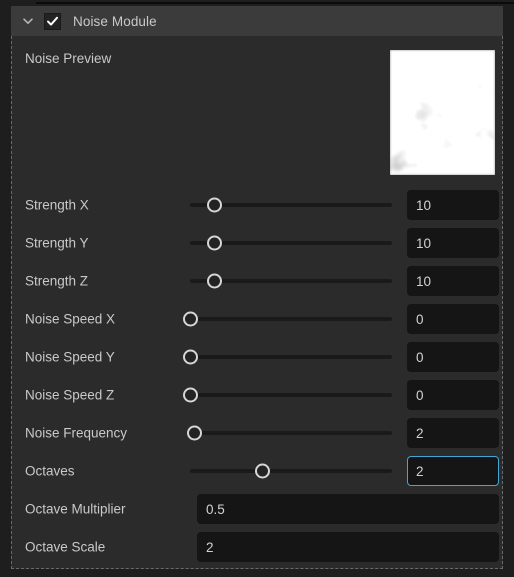 The width and height of the screenshot is (514, 577). I want to click on param-row: Octave Multiplier 0.5, so click(258, 509).